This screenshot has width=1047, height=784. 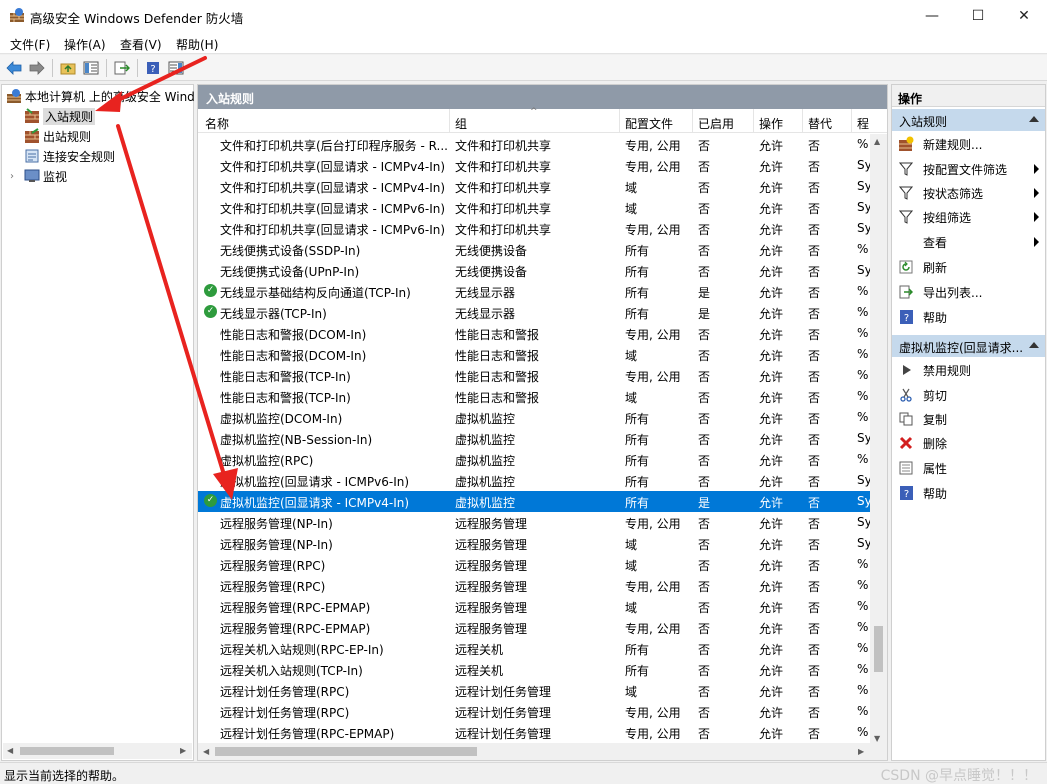 What do you see at coordinates (535, 480) in the screenshot?
I see `table-row: 虚拟机监控(回显请求 - ICMPv6-In) 虚拟机监控 所有 否 允许 否 Sy` at bounding box center [535, 480].